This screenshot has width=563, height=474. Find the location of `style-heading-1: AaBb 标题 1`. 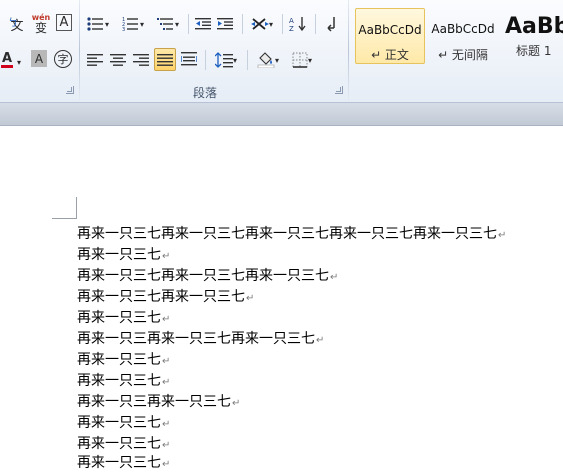

style-heading-1: AaBb 标题 1 is located at coordinates (532, 36).